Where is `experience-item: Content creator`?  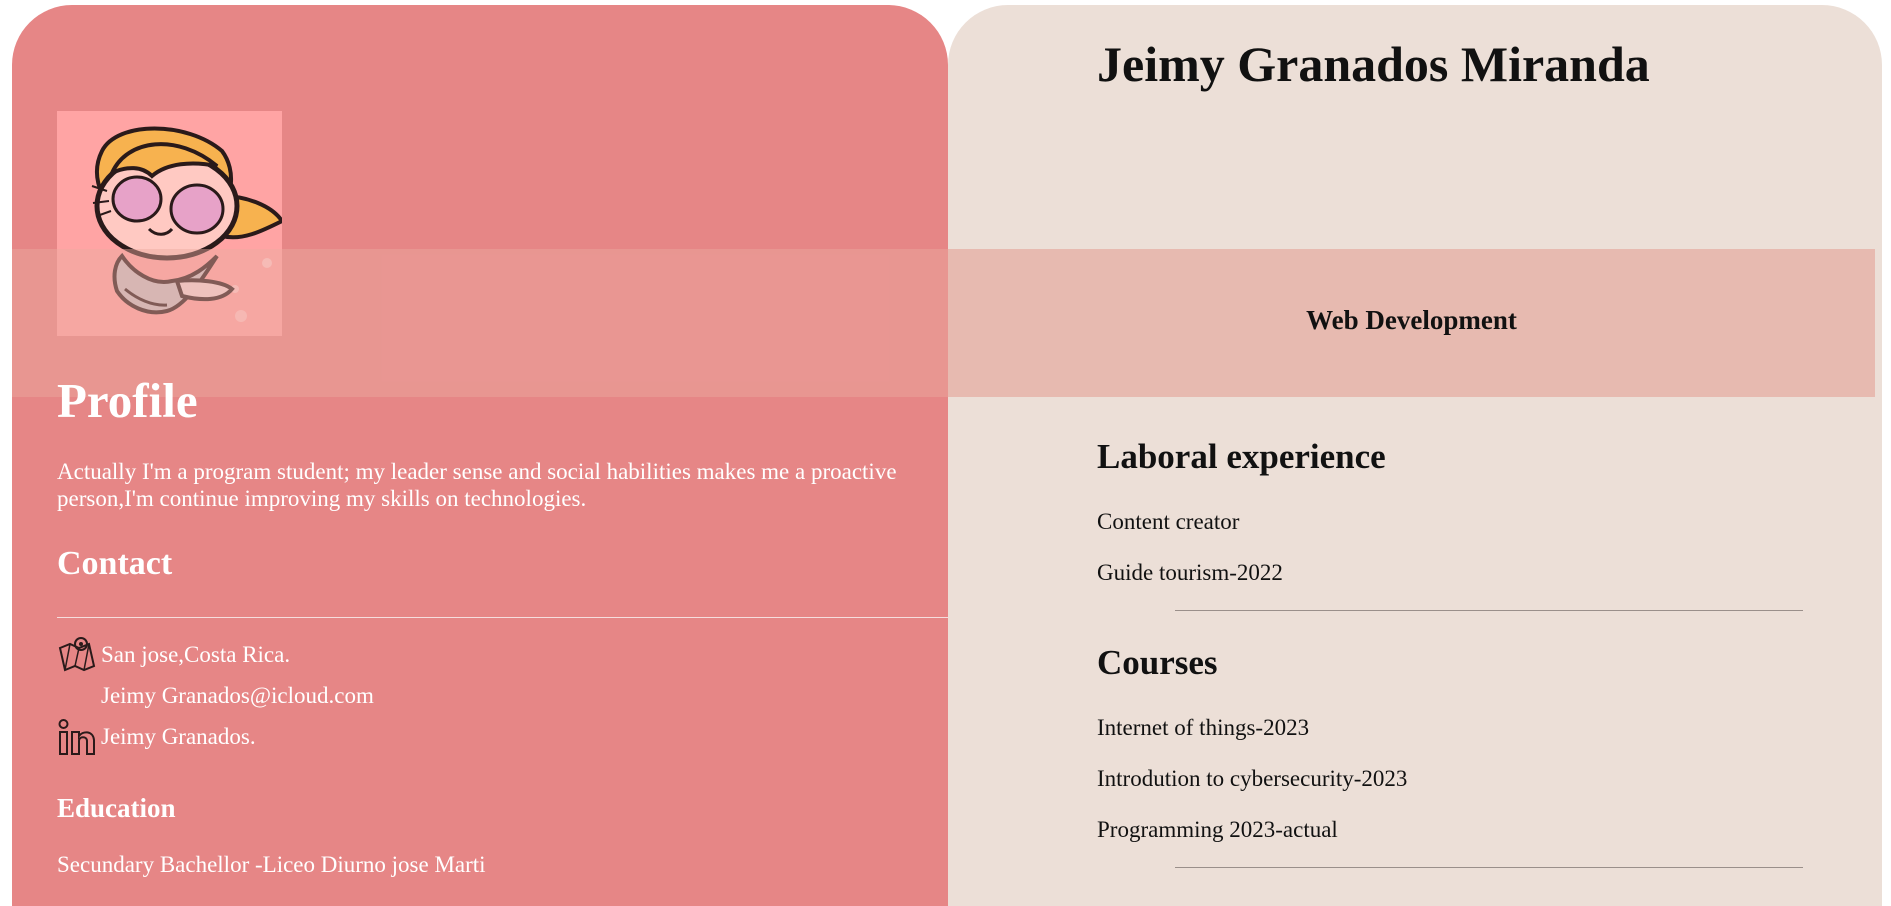
experience-item: Content creator is located at coordinates (1168, 521).